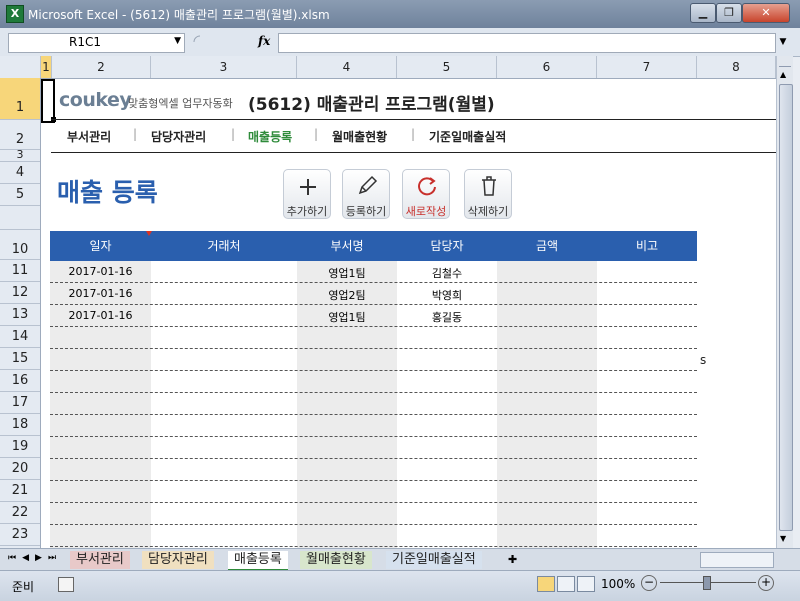 This screenshot has height=601, width=800. I want to click on row-header-item: 12, so click(20, 293).